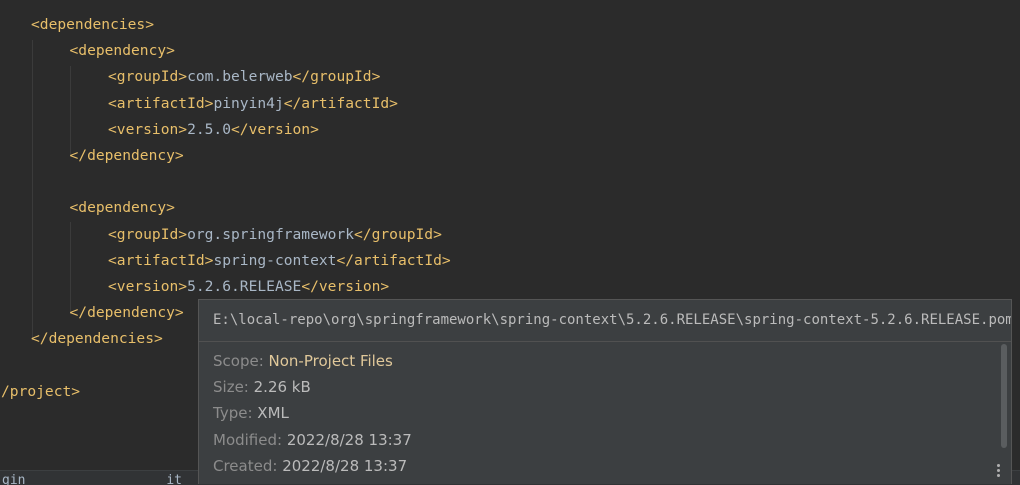  Describe the element at coordinates (209, 129) in the screenshot. I see `xml-text: 2.5.0` at that location.